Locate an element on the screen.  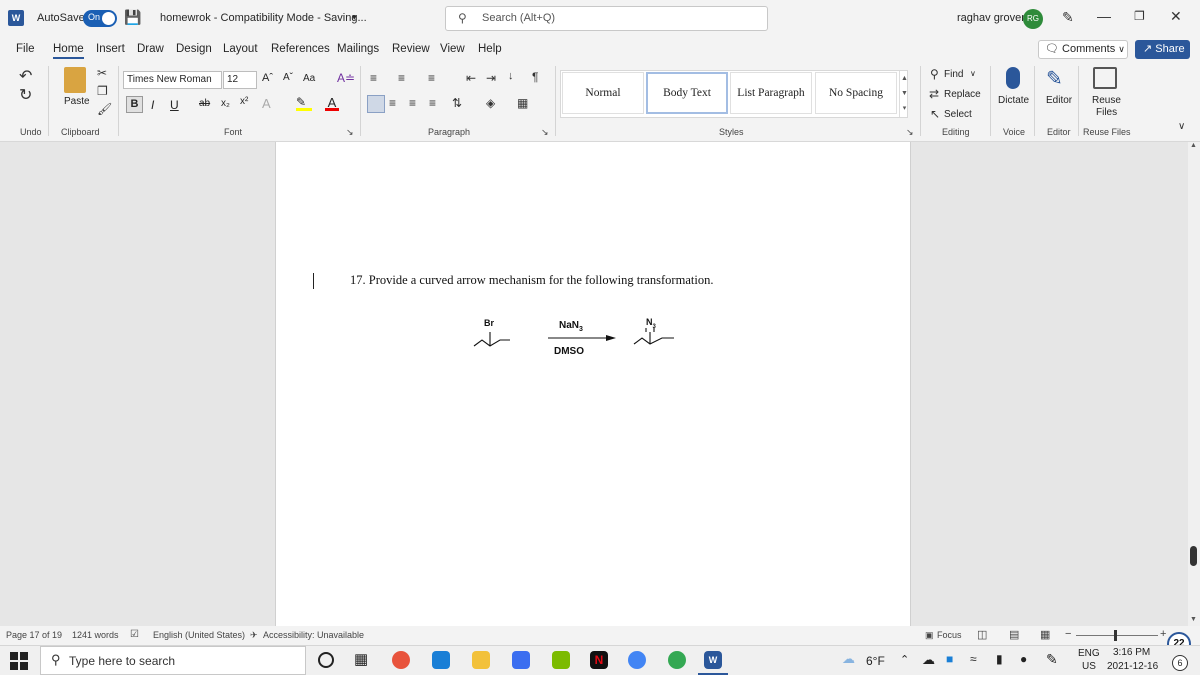
cut-icon: ✂ is located at coordinates (102, 73).